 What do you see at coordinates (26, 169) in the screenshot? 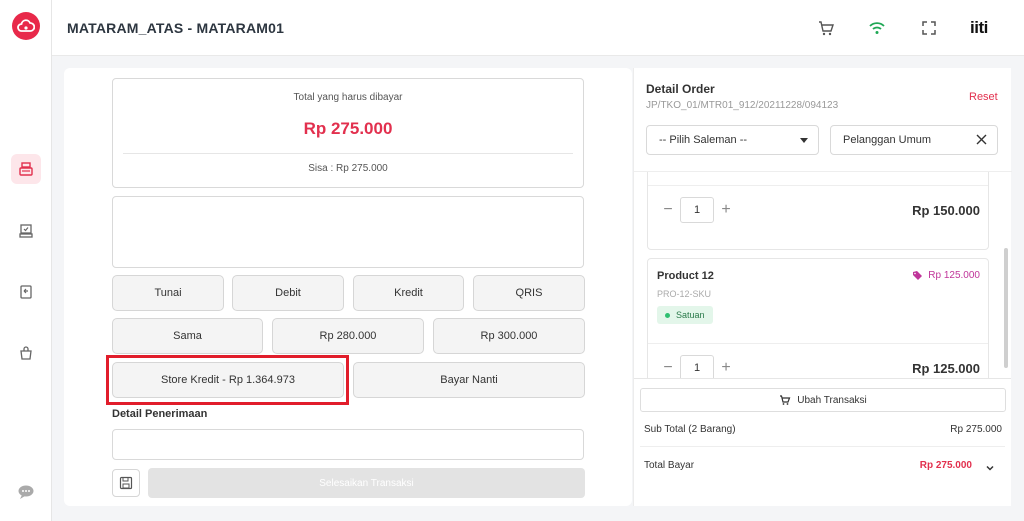
I see `cashier-icon` at bounding box center [26, 169].